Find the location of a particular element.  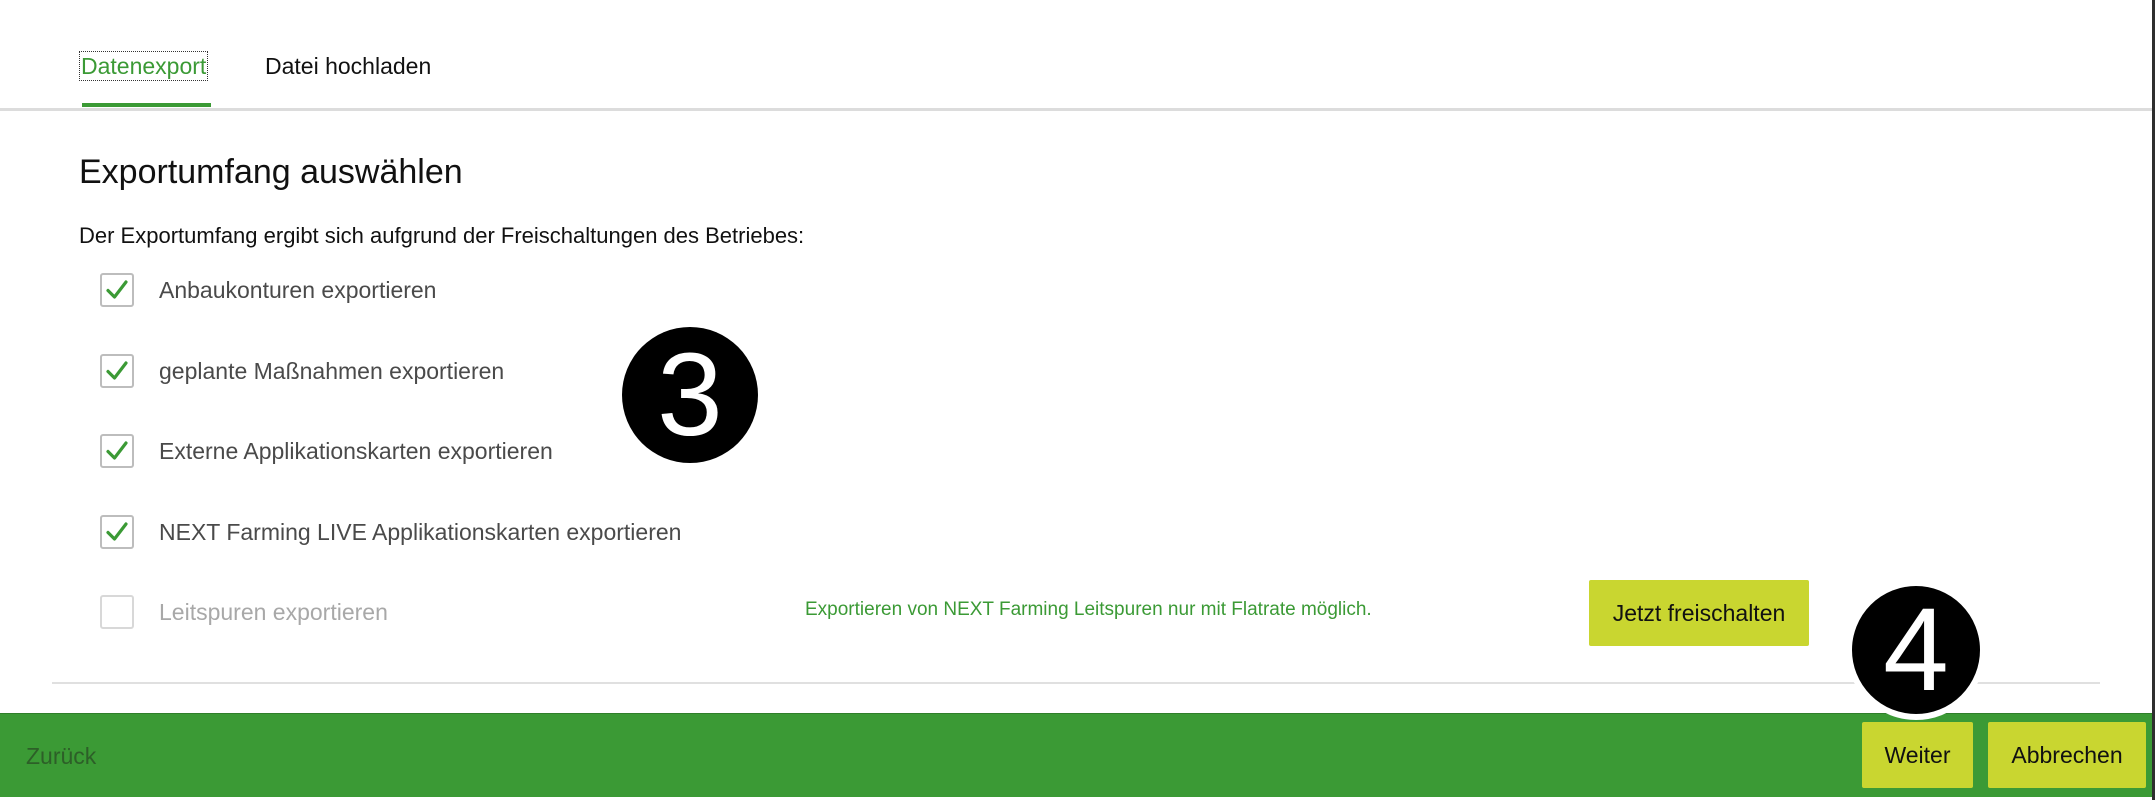

checkbox-live-applikationskarten is located at coordinates (117, 532).